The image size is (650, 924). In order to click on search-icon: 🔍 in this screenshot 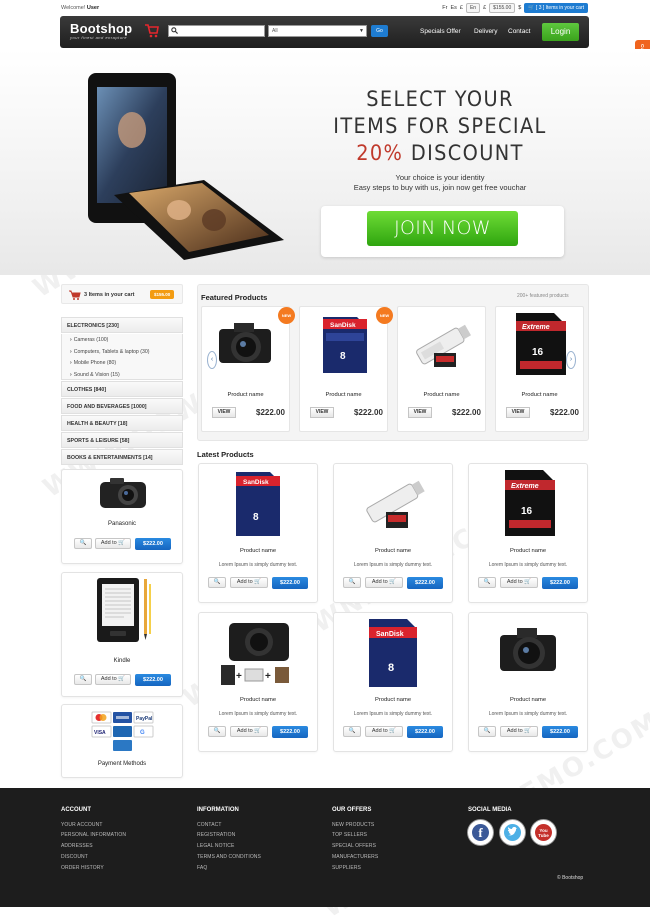, I will do `click(487, 731)`.